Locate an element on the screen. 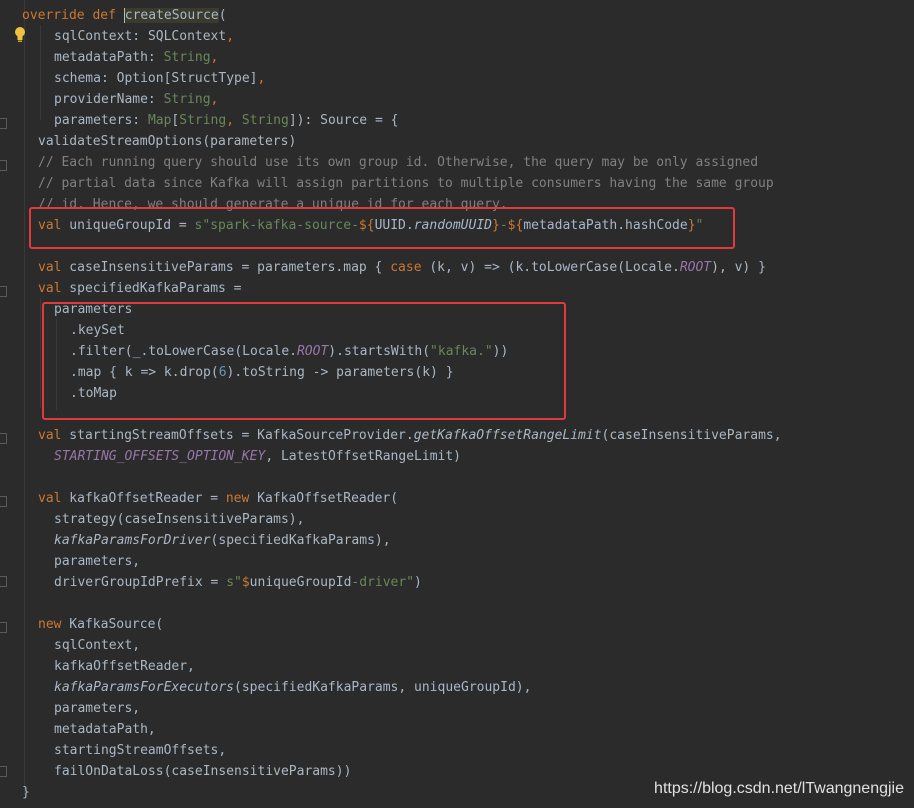 This screenshot has height=808, width=914. interp-close: } is located at coordinates (496, 225).